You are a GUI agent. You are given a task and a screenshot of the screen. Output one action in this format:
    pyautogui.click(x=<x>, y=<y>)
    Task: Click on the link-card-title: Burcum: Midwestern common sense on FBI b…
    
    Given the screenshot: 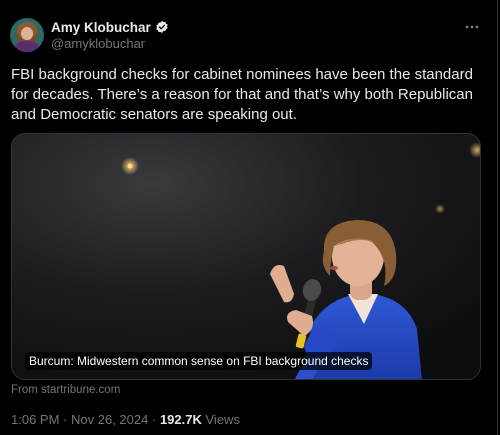 What is the action you would take?
    pyautogui.click(x=199, y=361)
    